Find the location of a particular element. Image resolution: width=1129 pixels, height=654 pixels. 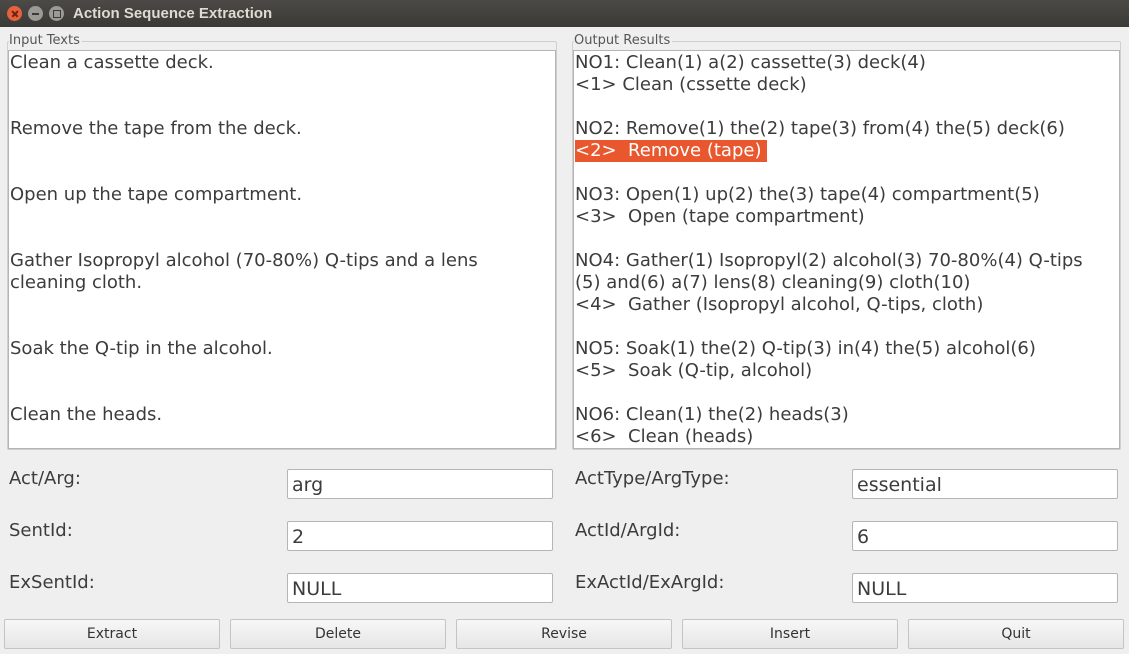

text-line: Clean a cassette deck. is located at coordinates (112, 62).